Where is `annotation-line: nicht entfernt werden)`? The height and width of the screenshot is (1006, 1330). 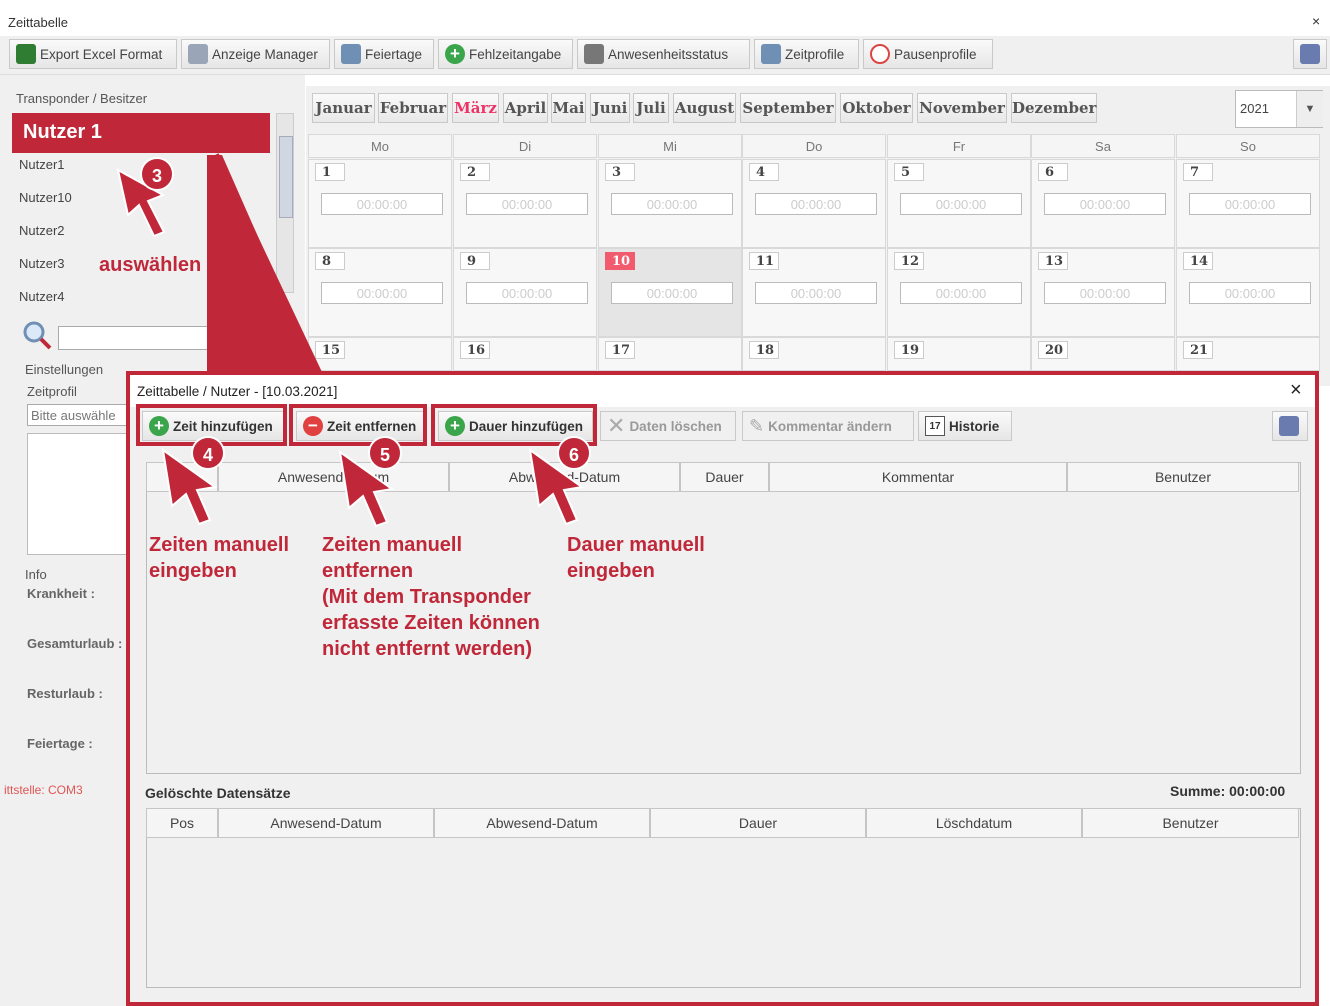 annotation-line: nicht entfernt werden) is located at coordinates (427, 649).